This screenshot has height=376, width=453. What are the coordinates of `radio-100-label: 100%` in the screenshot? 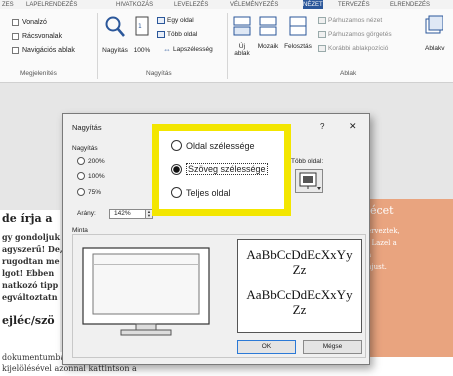 It's located at (96, 176).